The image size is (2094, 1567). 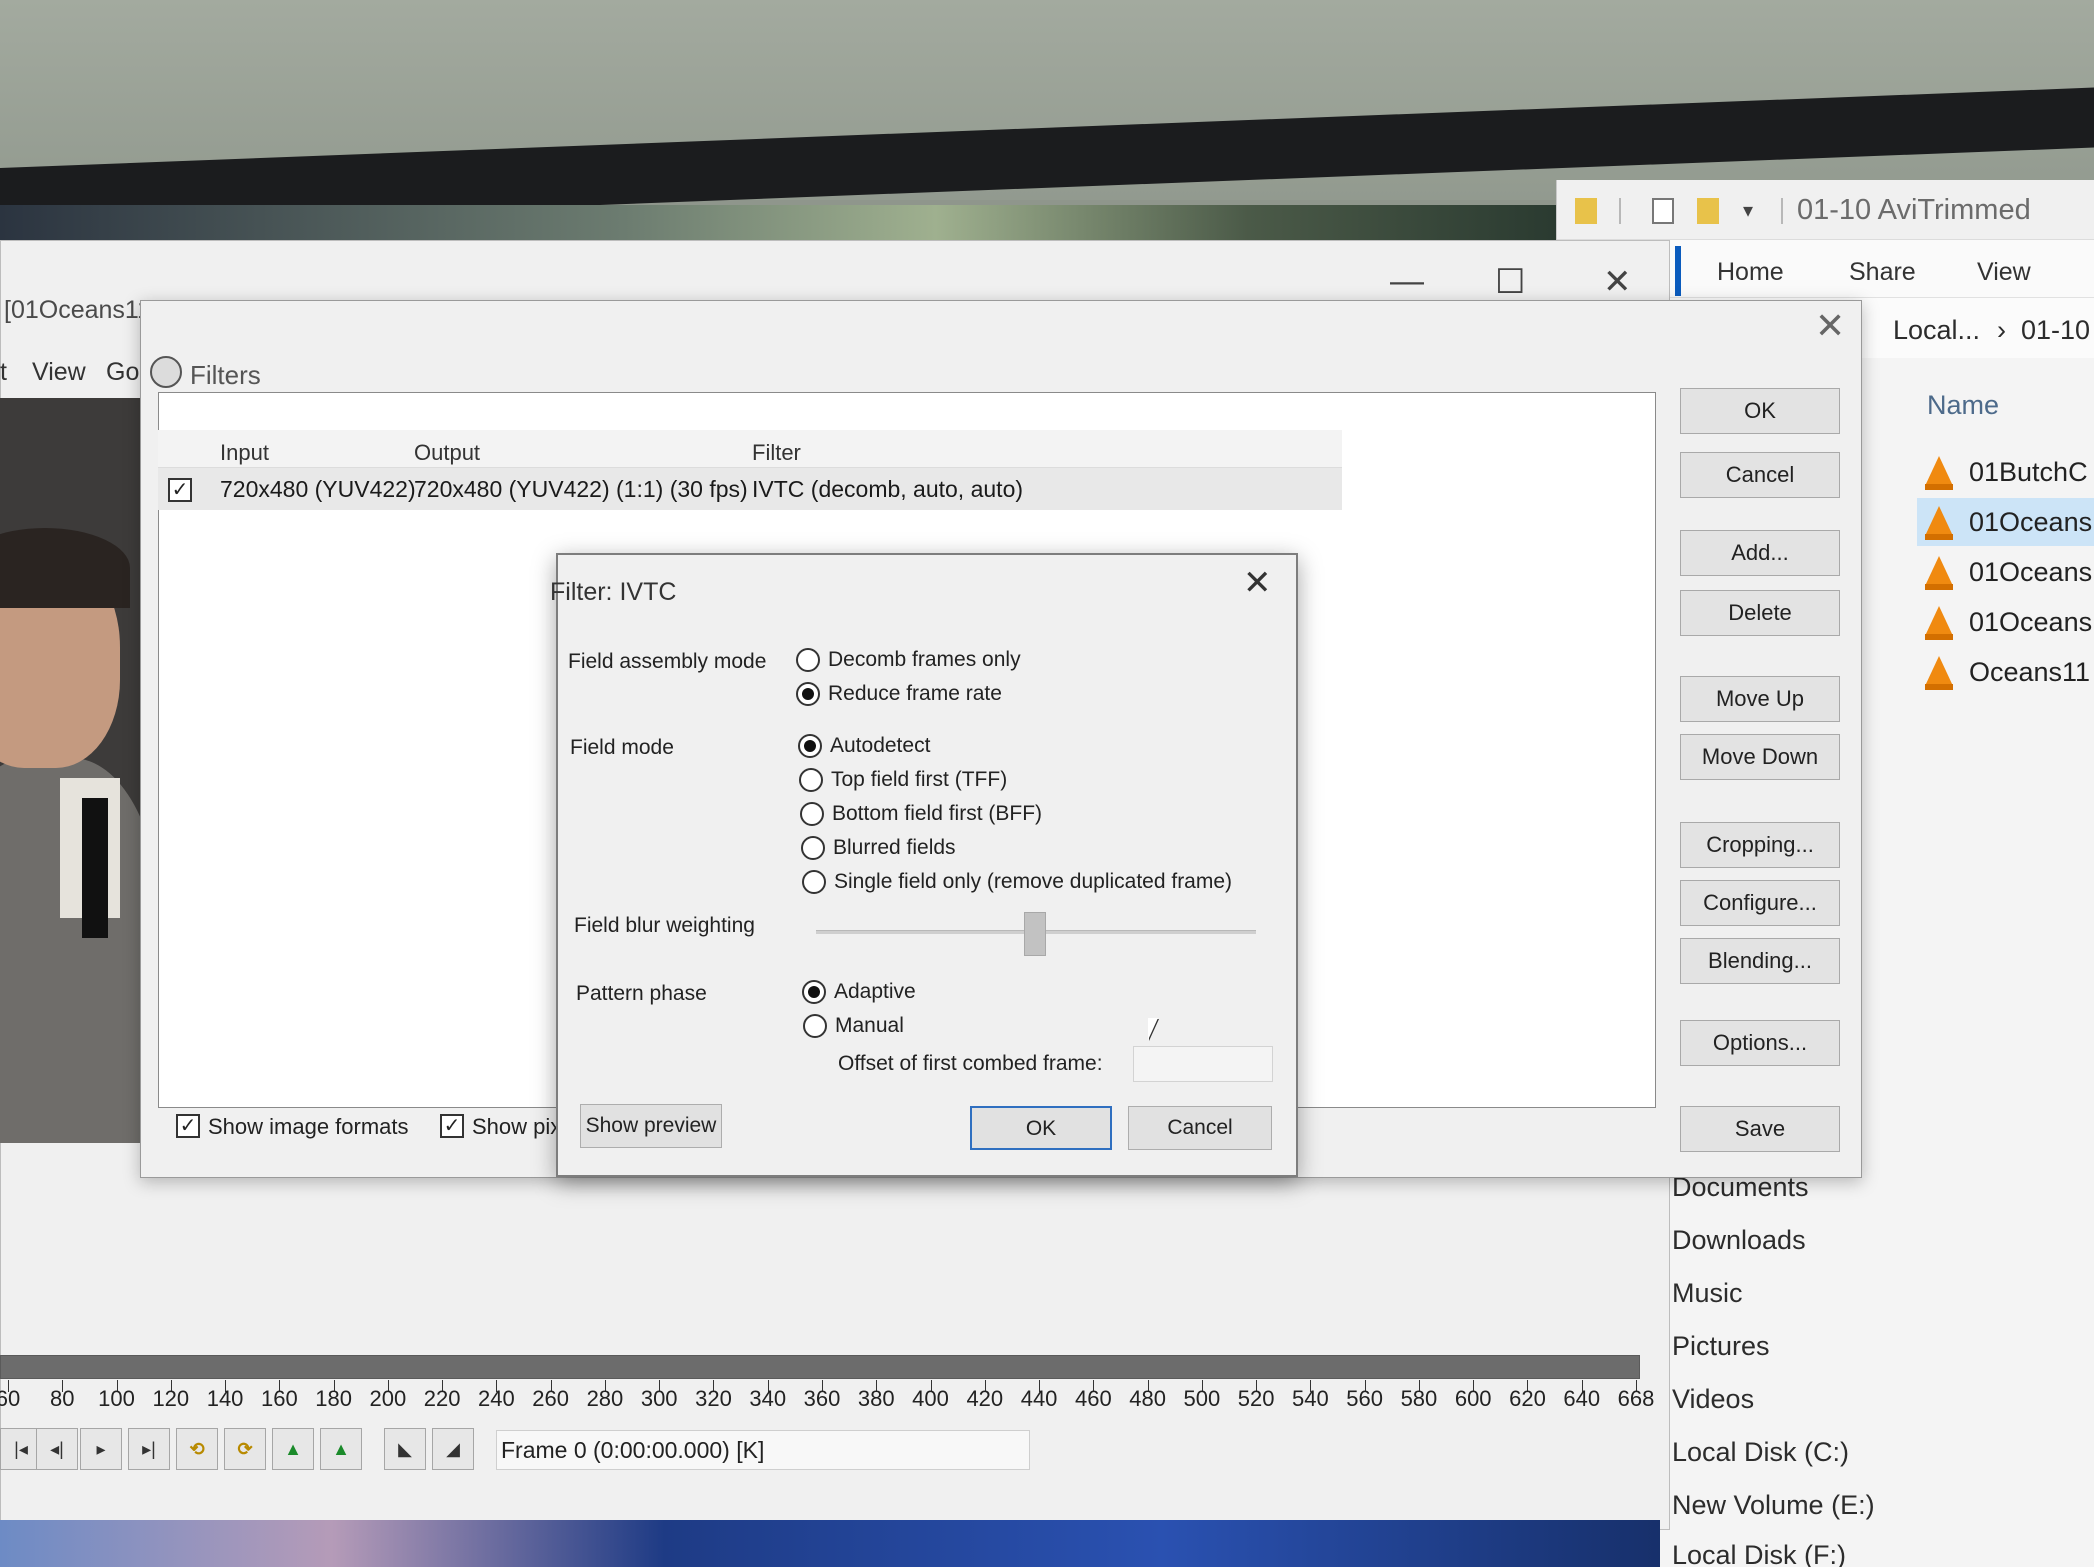 What do you see at coordinates (2004, 272) in the screenshot?
I see `tab-view: View` at bounding box center [2004, 272].